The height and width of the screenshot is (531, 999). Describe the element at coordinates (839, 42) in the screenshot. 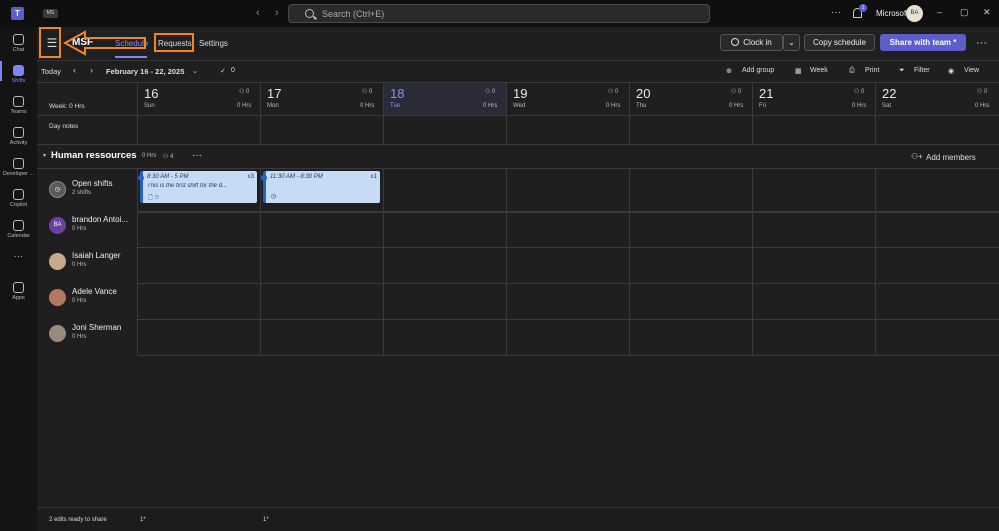

I see `copy-schedule-button: Copy schedule` at that location.